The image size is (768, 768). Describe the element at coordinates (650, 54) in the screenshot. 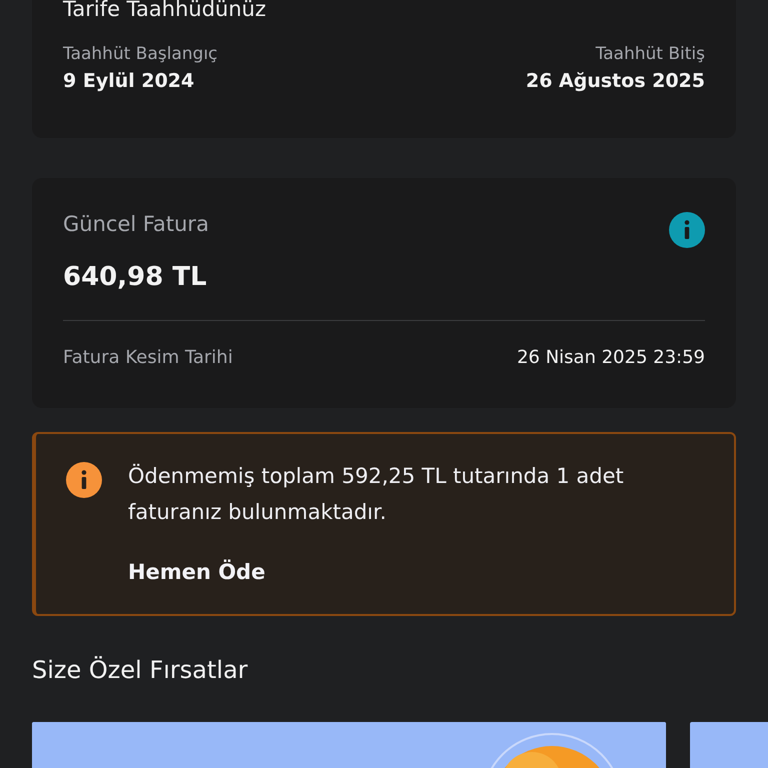

I see `end-label: Taahhüt Bitiş` at that location.